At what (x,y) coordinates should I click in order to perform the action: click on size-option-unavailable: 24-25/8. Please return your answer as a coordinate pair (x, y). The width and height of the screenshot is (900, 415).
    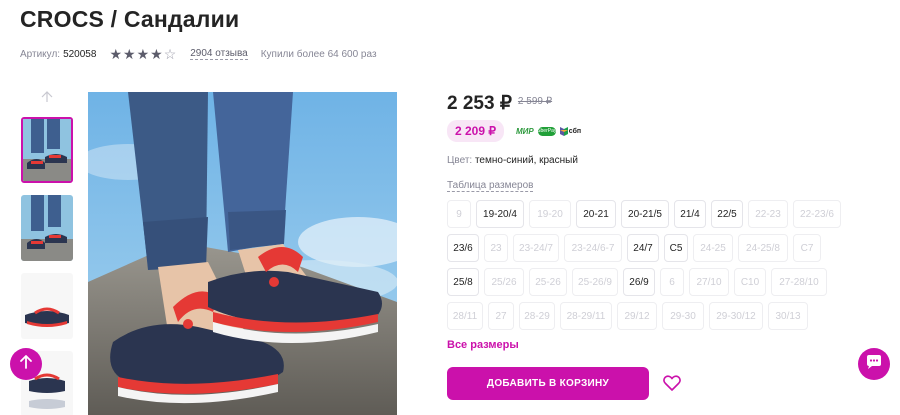
    Looking at the image, I should click on (763, 248).